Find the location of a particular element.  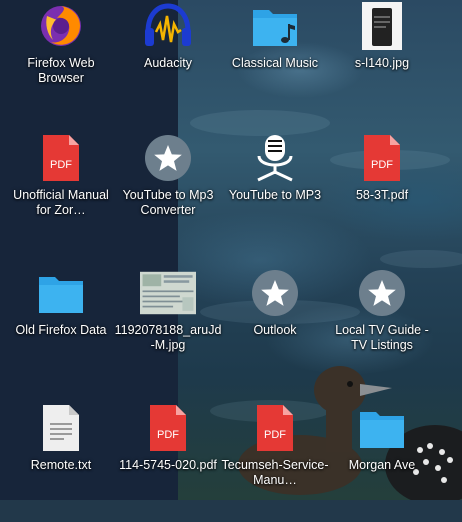

desktop-icon: Morgan Ave is located at coordinates (382, 462).